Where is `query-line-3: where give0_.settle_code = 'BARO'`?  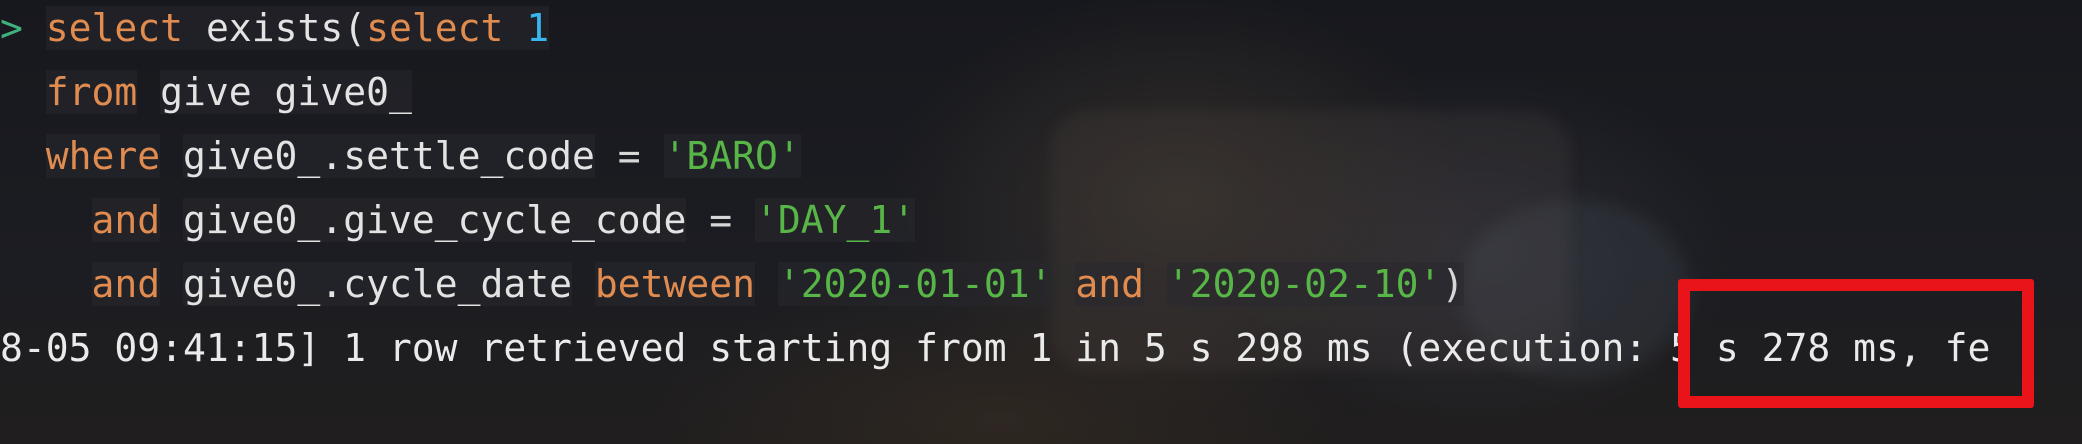 query-line-3: where give0_.settle_code = 'BARO' is located at coordinates (400, 156).